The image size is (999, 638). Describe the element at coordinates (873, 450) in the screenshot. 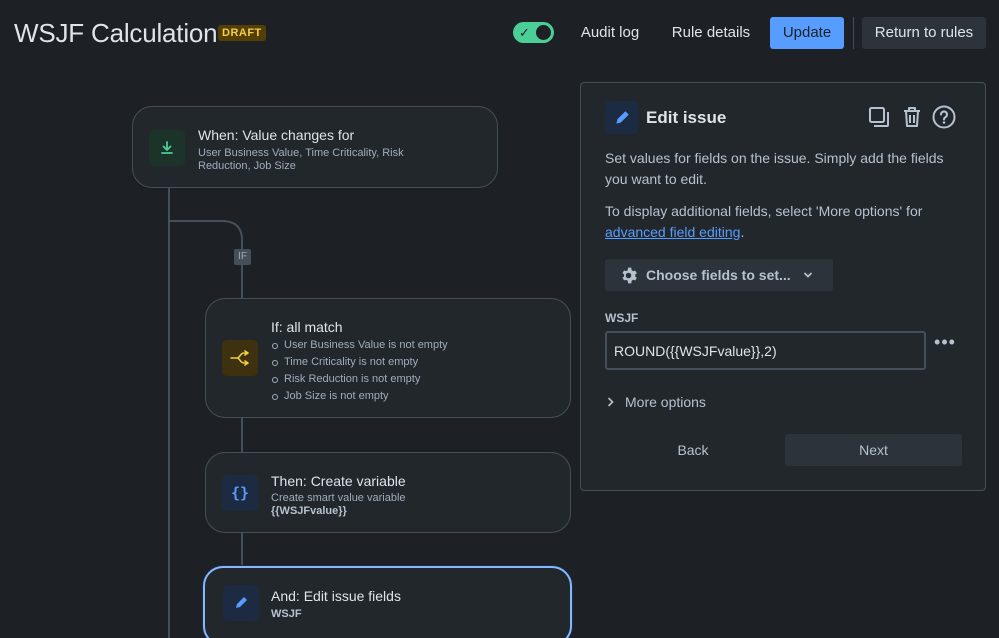

I see `next-button: Next` at that location.